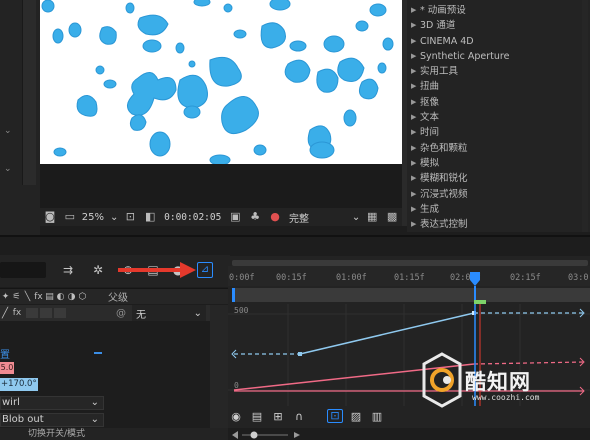 This screenshot has height=440, width=590. I want to click on effects-category-item: ▶ 生成, so click(498, 209).